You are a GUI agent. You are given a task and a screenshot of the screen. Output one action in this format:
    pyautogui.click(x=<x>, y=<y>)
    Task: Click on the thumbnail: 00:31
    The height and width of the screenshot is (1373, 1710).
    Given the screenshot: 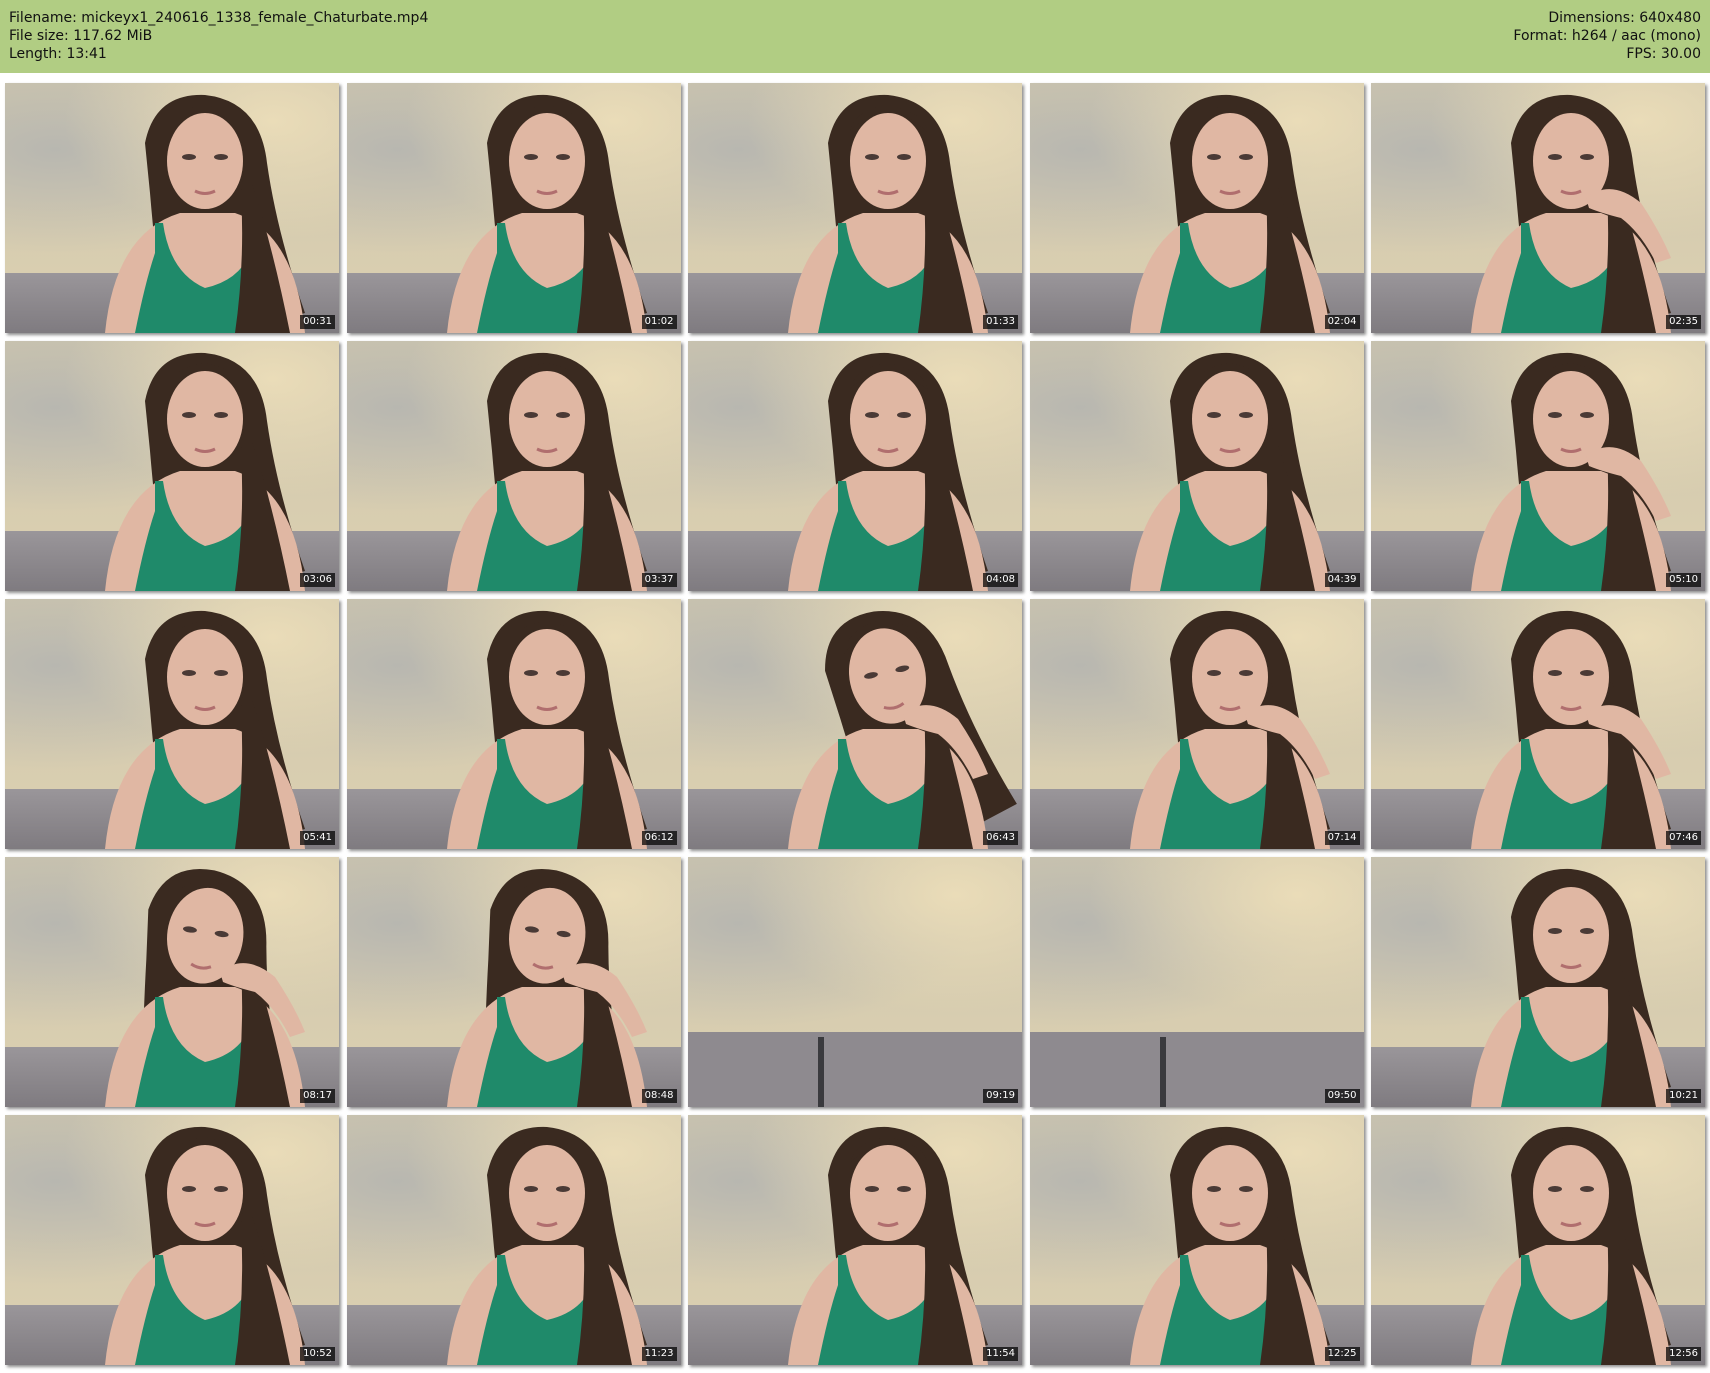 What is the action you would take?
    pyautogui.click(x=172, y=208)
    